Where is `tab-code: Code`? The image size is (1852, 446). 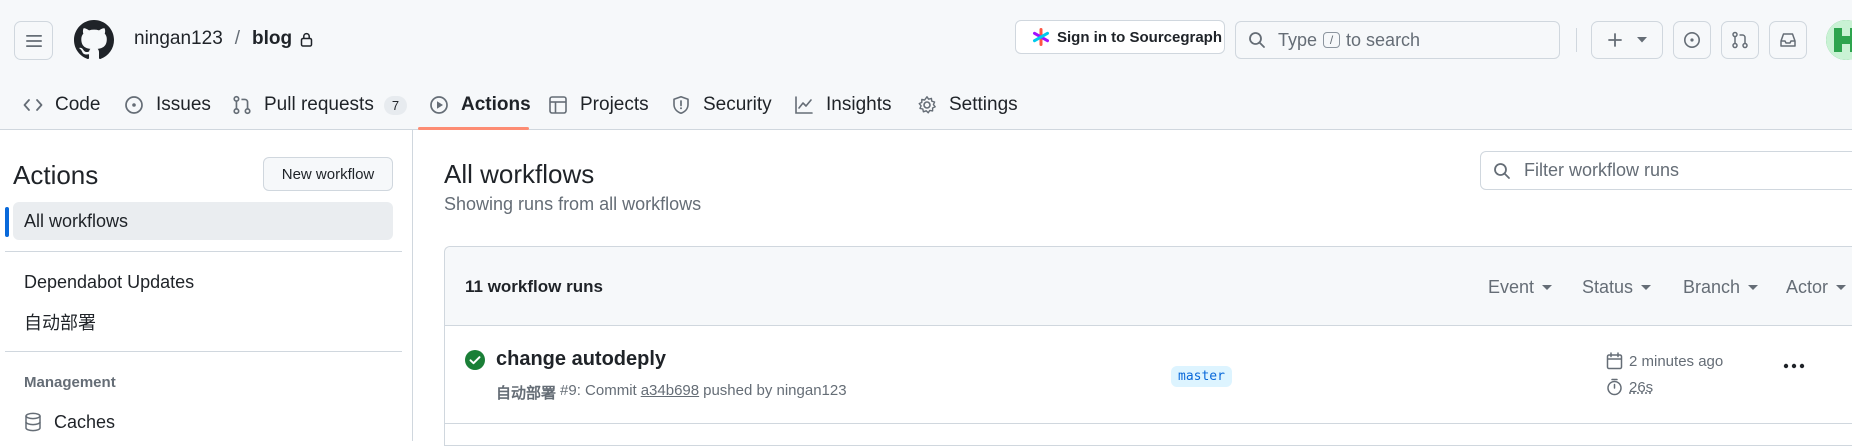 tab-code: Code is located at coordinates (61, 105).